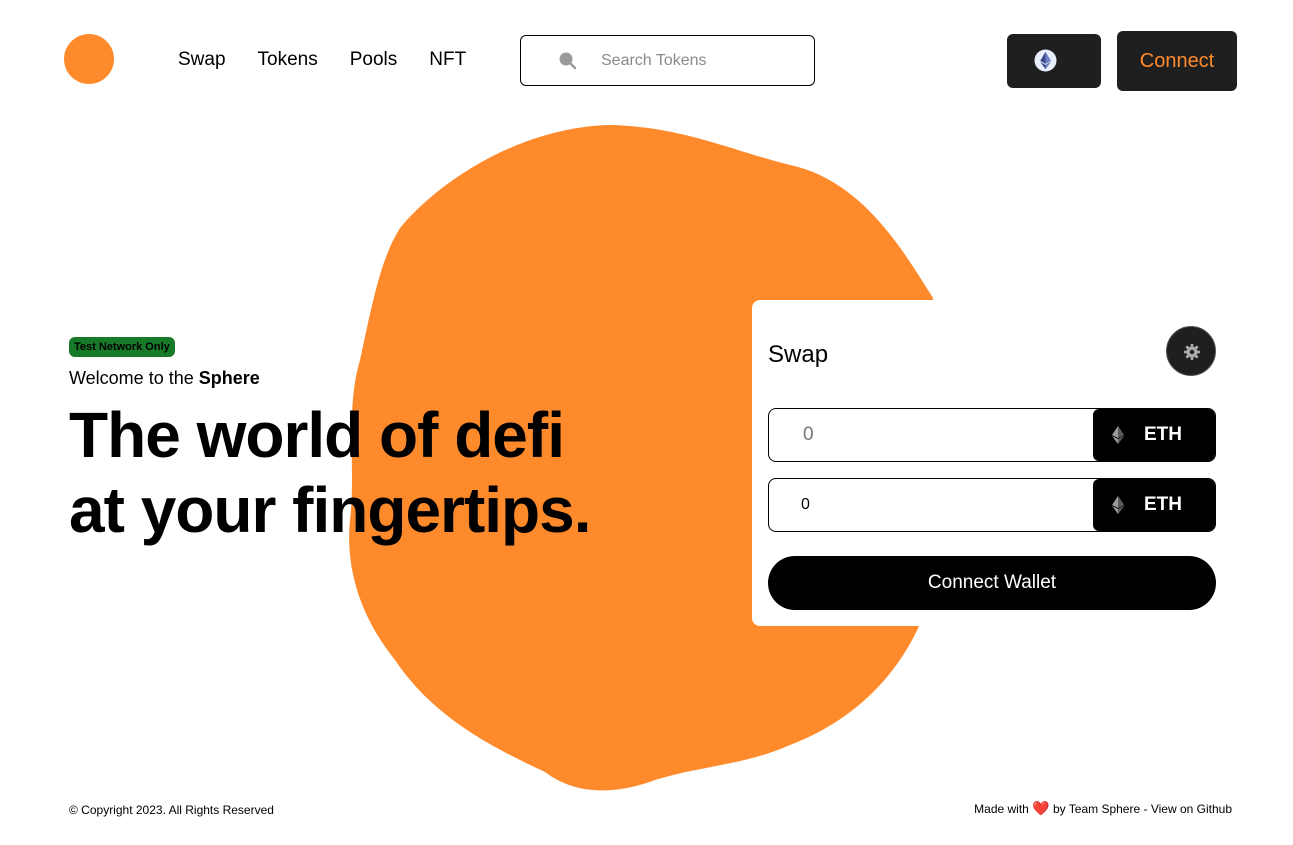 This screenshot has height=845, width=1293. I want to click on nav-nft: NFT, so click(447, 60).